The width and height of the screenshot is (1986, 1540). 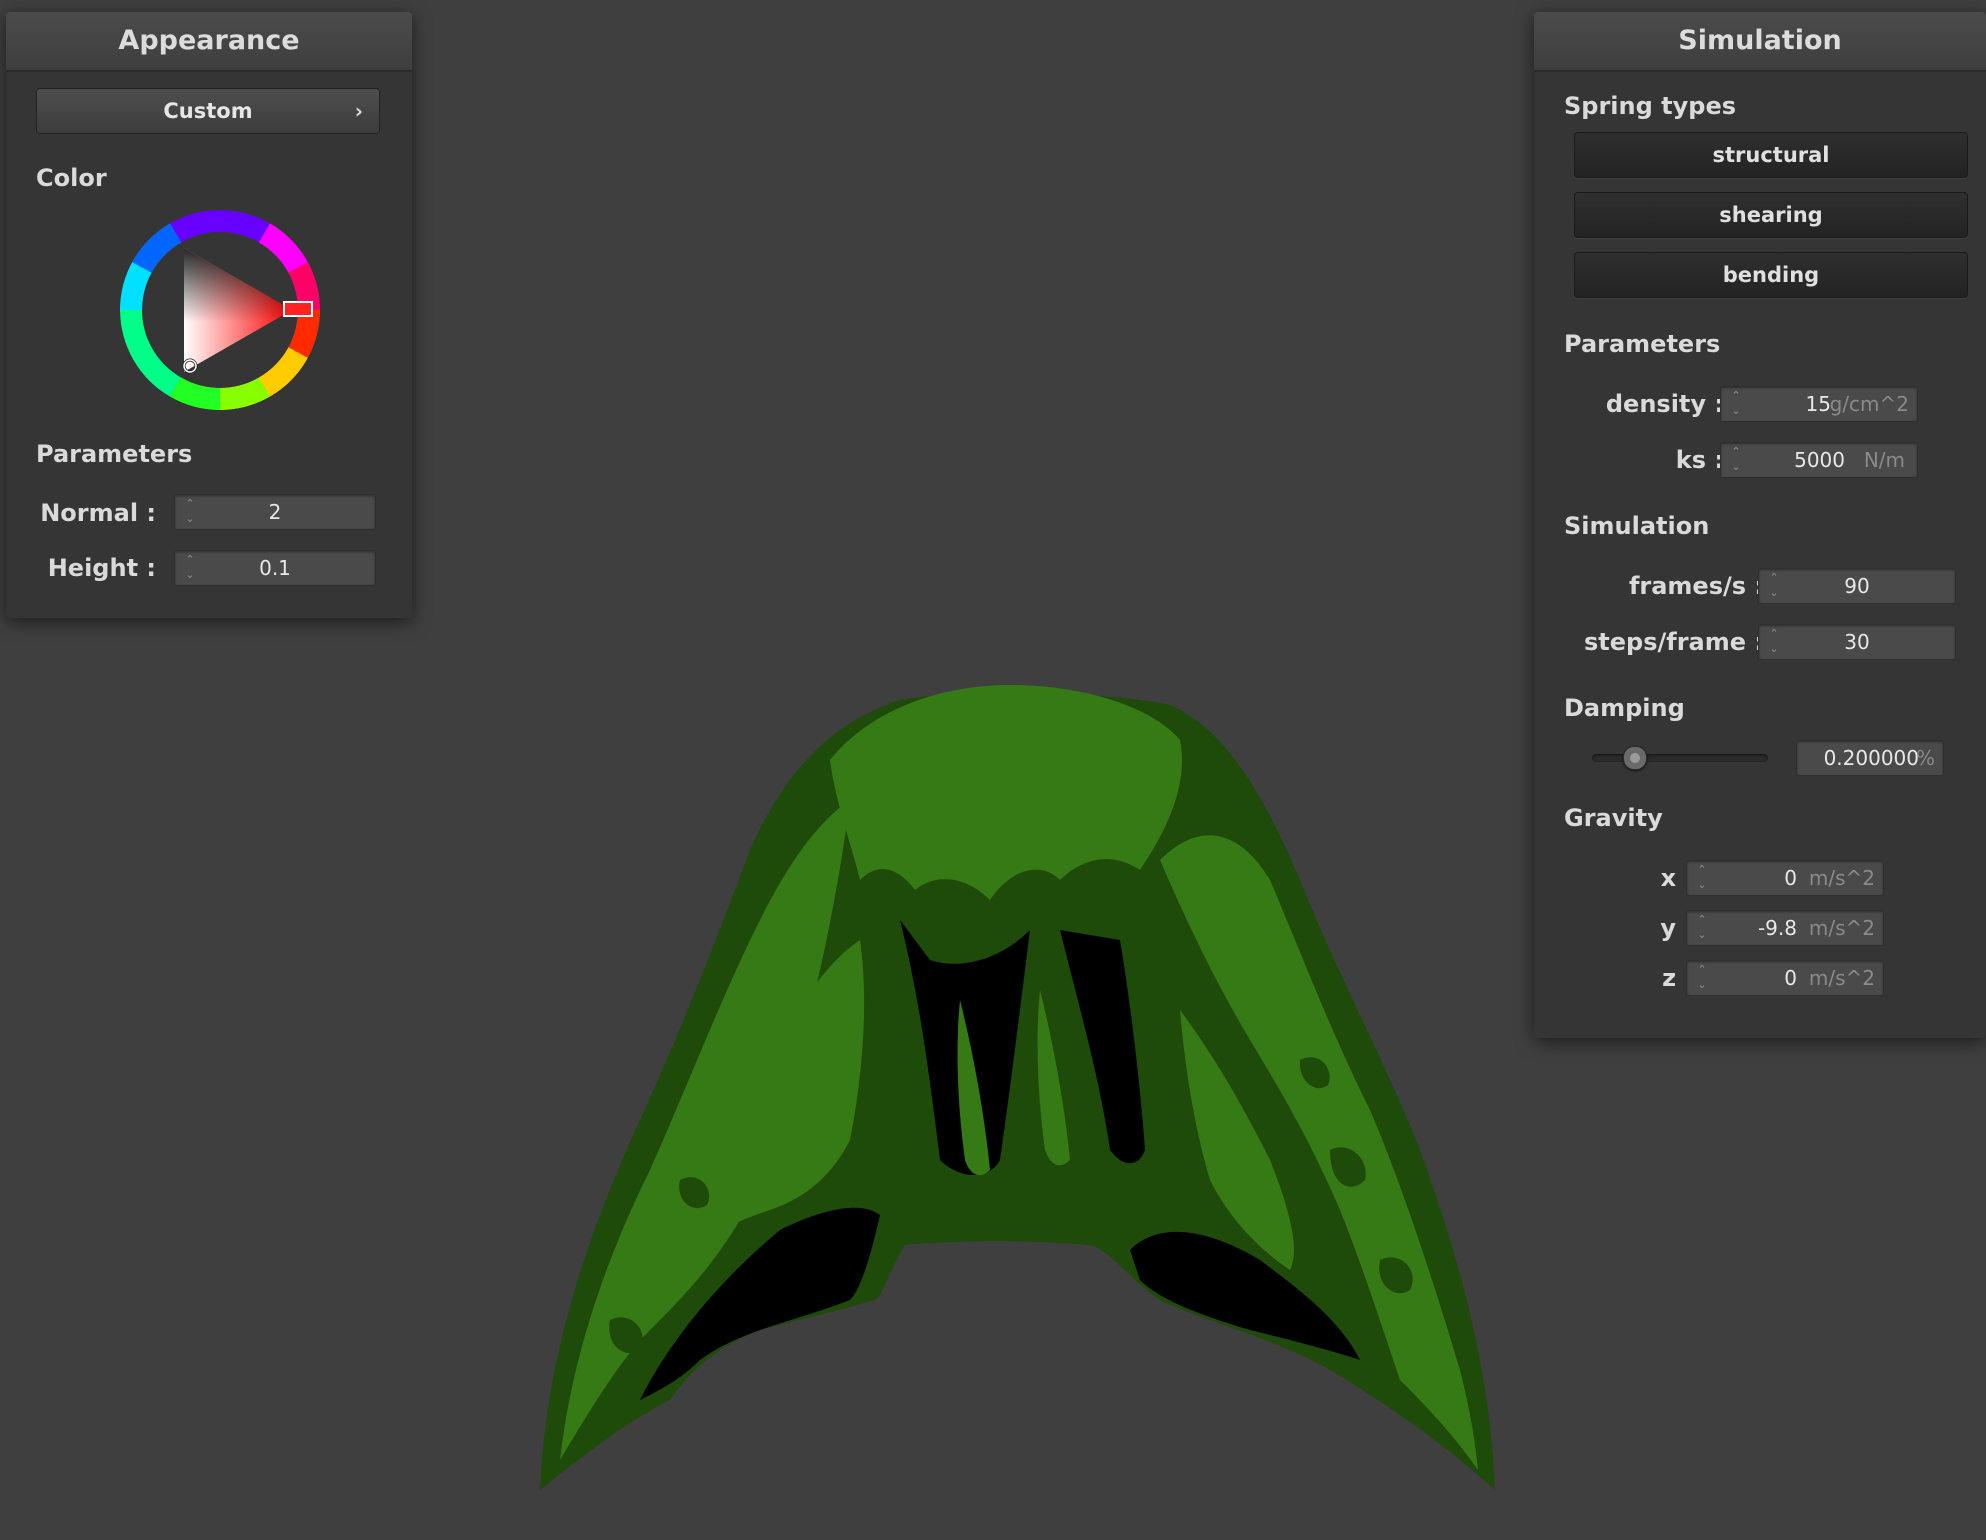 What do you see at coordinates (1925, 758) in the screenshot?
I see `damping-unit: %` at bounding box center [1925, 758].